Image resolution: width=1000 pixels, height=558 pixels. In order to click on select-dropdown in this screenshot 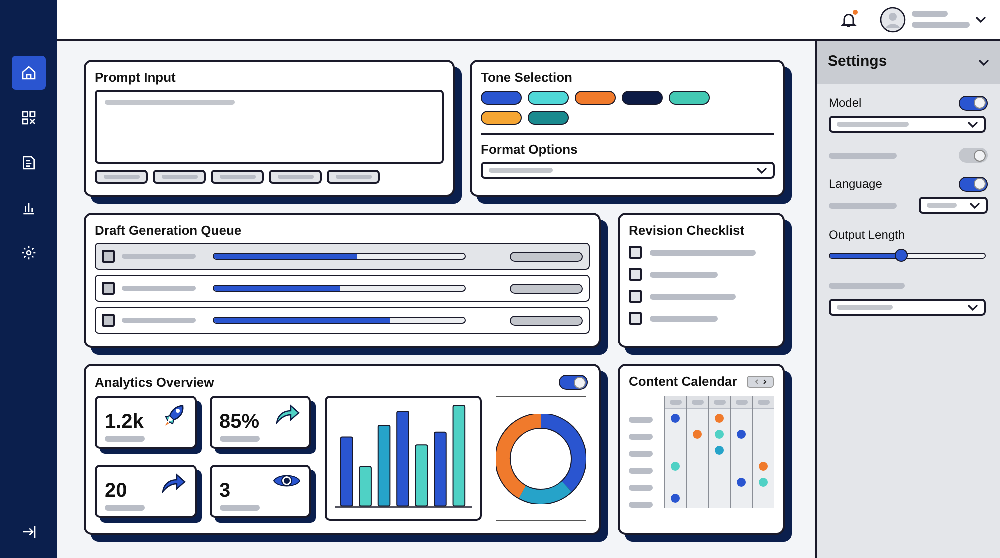, I will do `click(907, 307)`.